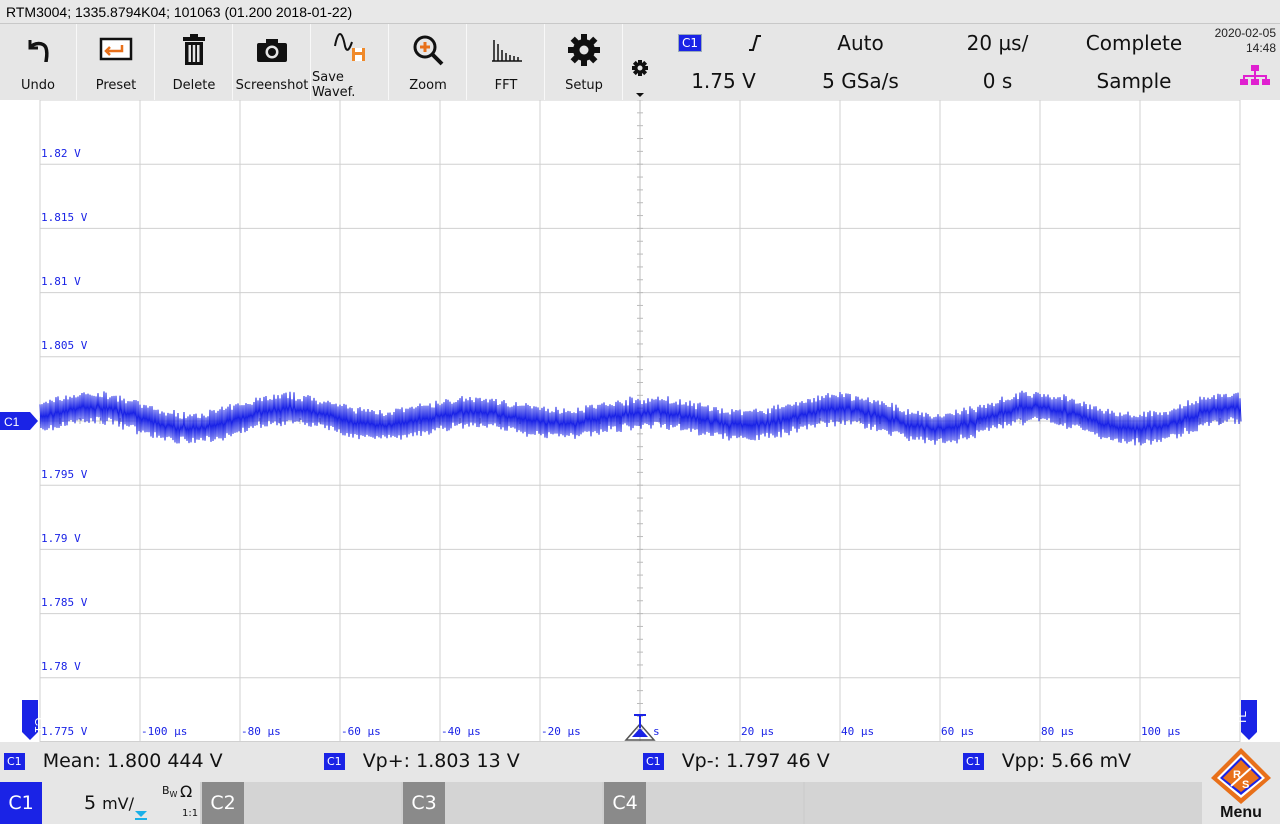 This screenshot has width=1280, height=824. I want to click on channel-bar: C1 5 mV/ BW Ω 1:1 C2 C3 C4, so click(640, 803).